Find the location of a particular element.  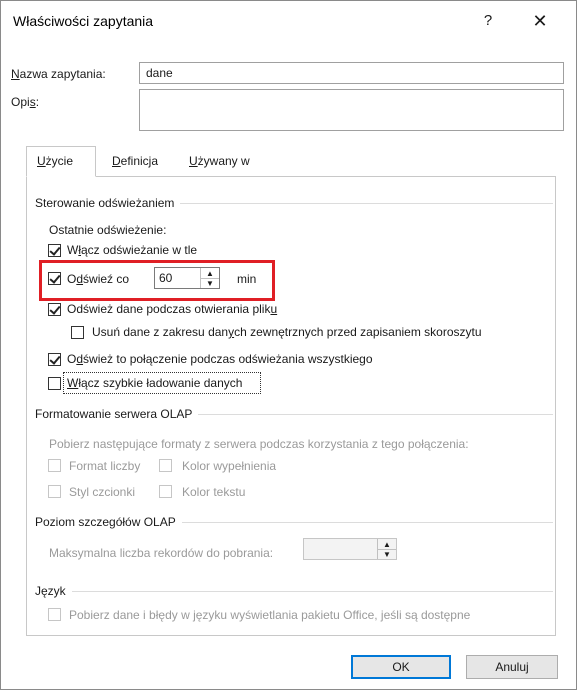

tab-definition-label: efinicja is located at coordinates (139, 161).